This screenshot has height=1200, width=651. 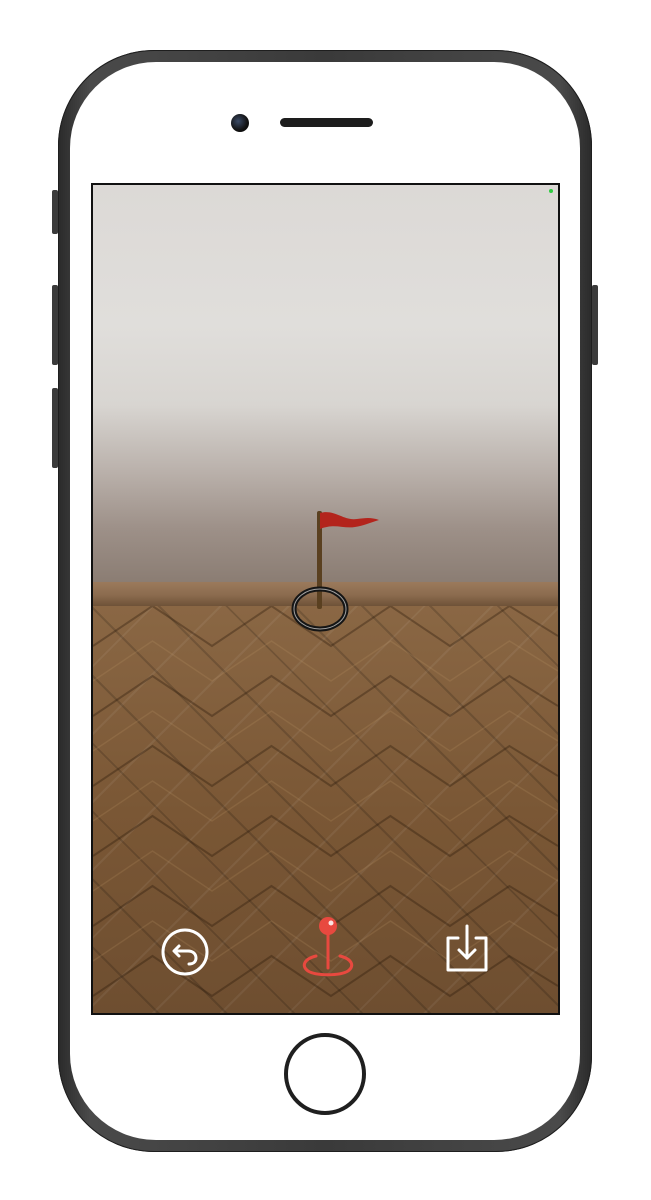 I want to click on home-button, so click(x=325, y=1074).